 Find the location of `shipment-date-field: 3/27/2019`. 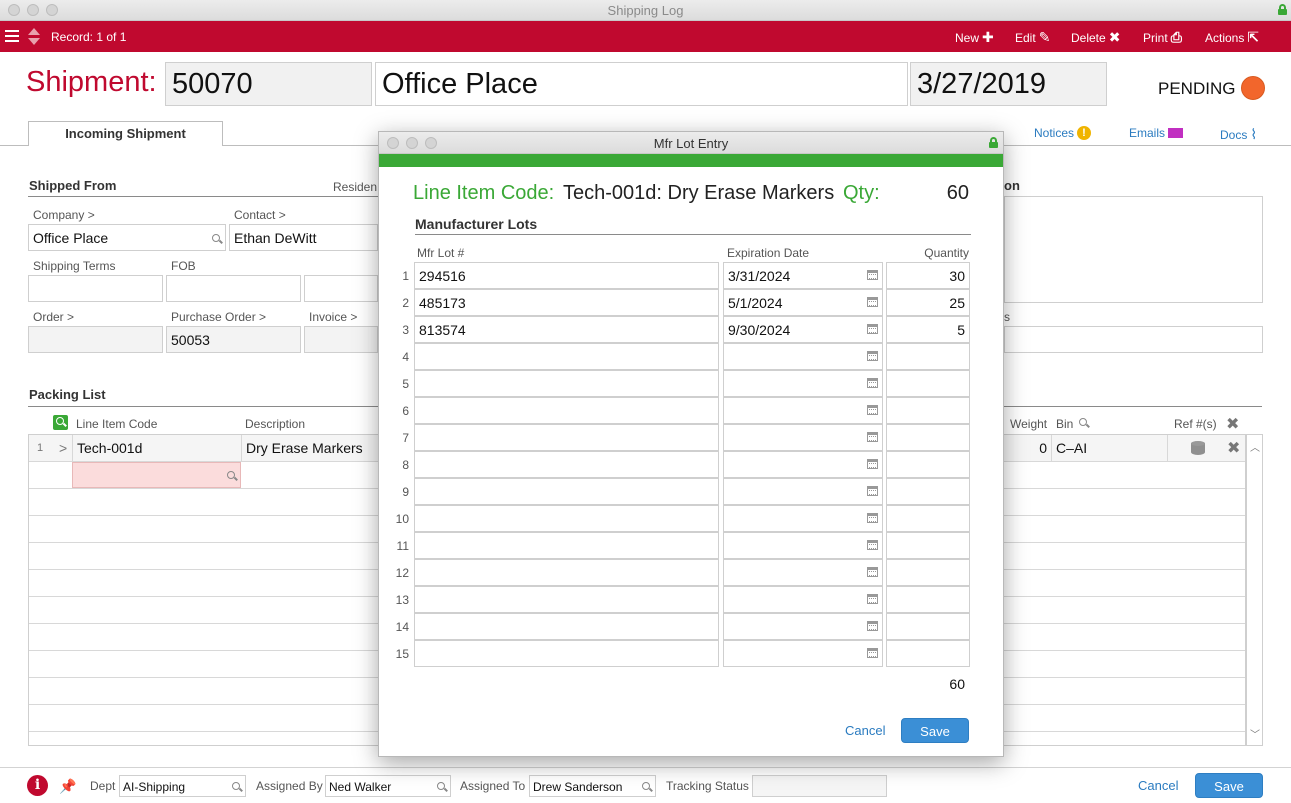

shipment-date-field: 3/27/2019 is located at coordinates (1008, 84).